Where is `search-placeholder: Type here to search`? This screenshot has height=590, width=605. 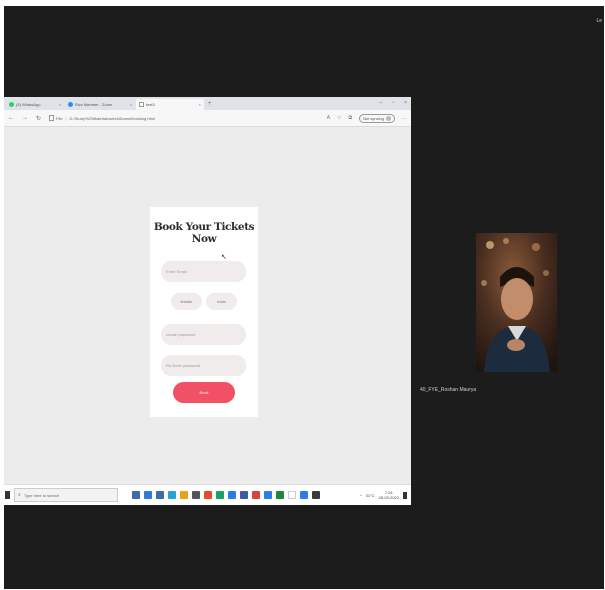 search-placeholder: Type here to search is located at coordinates (41, 495).